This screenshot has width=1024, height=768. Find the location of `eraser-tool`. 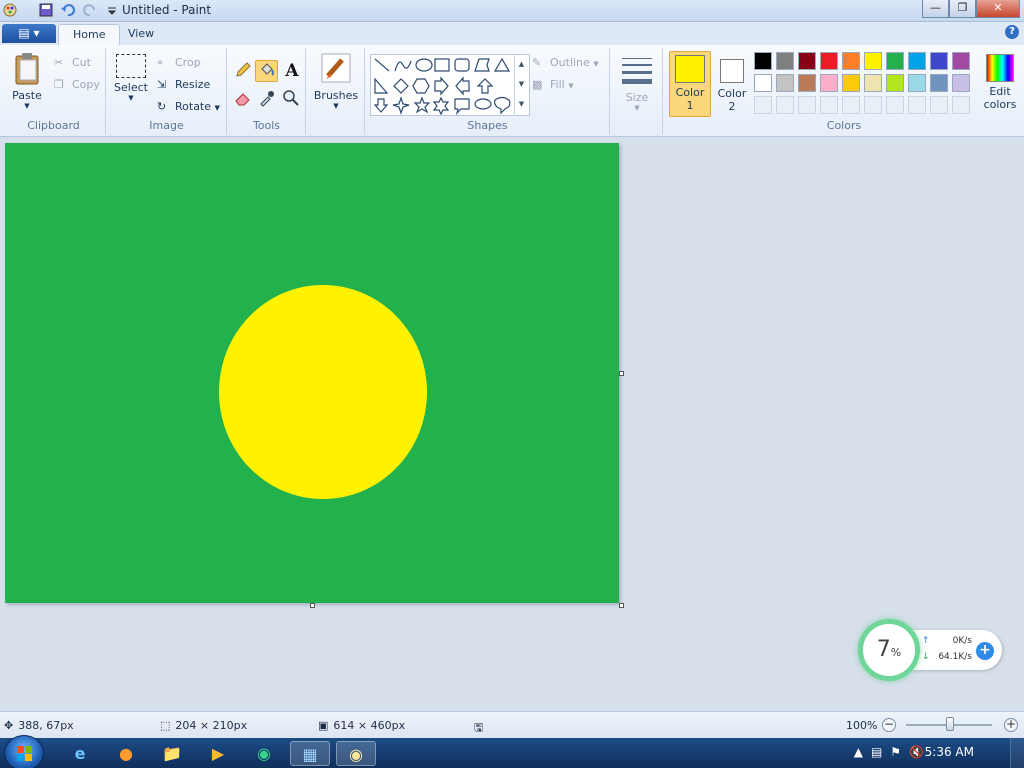

eraser-tool is located at coordinates (243, 99).